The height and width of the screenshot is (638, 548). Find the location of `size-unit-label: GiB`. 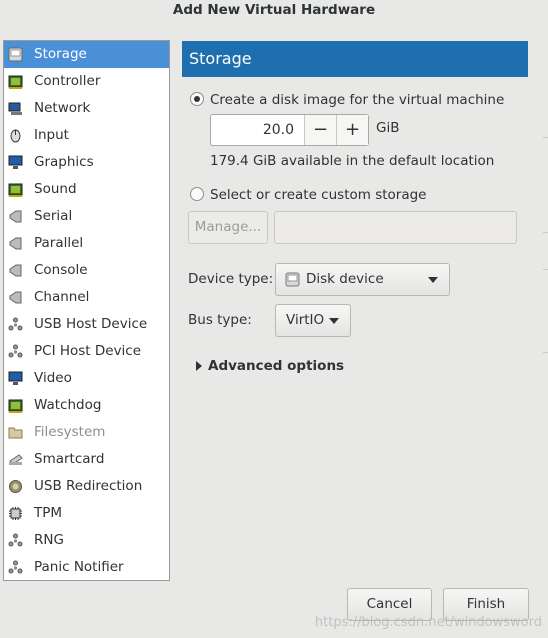

size-unit-label: GiB is located at coordinates (388, 128).